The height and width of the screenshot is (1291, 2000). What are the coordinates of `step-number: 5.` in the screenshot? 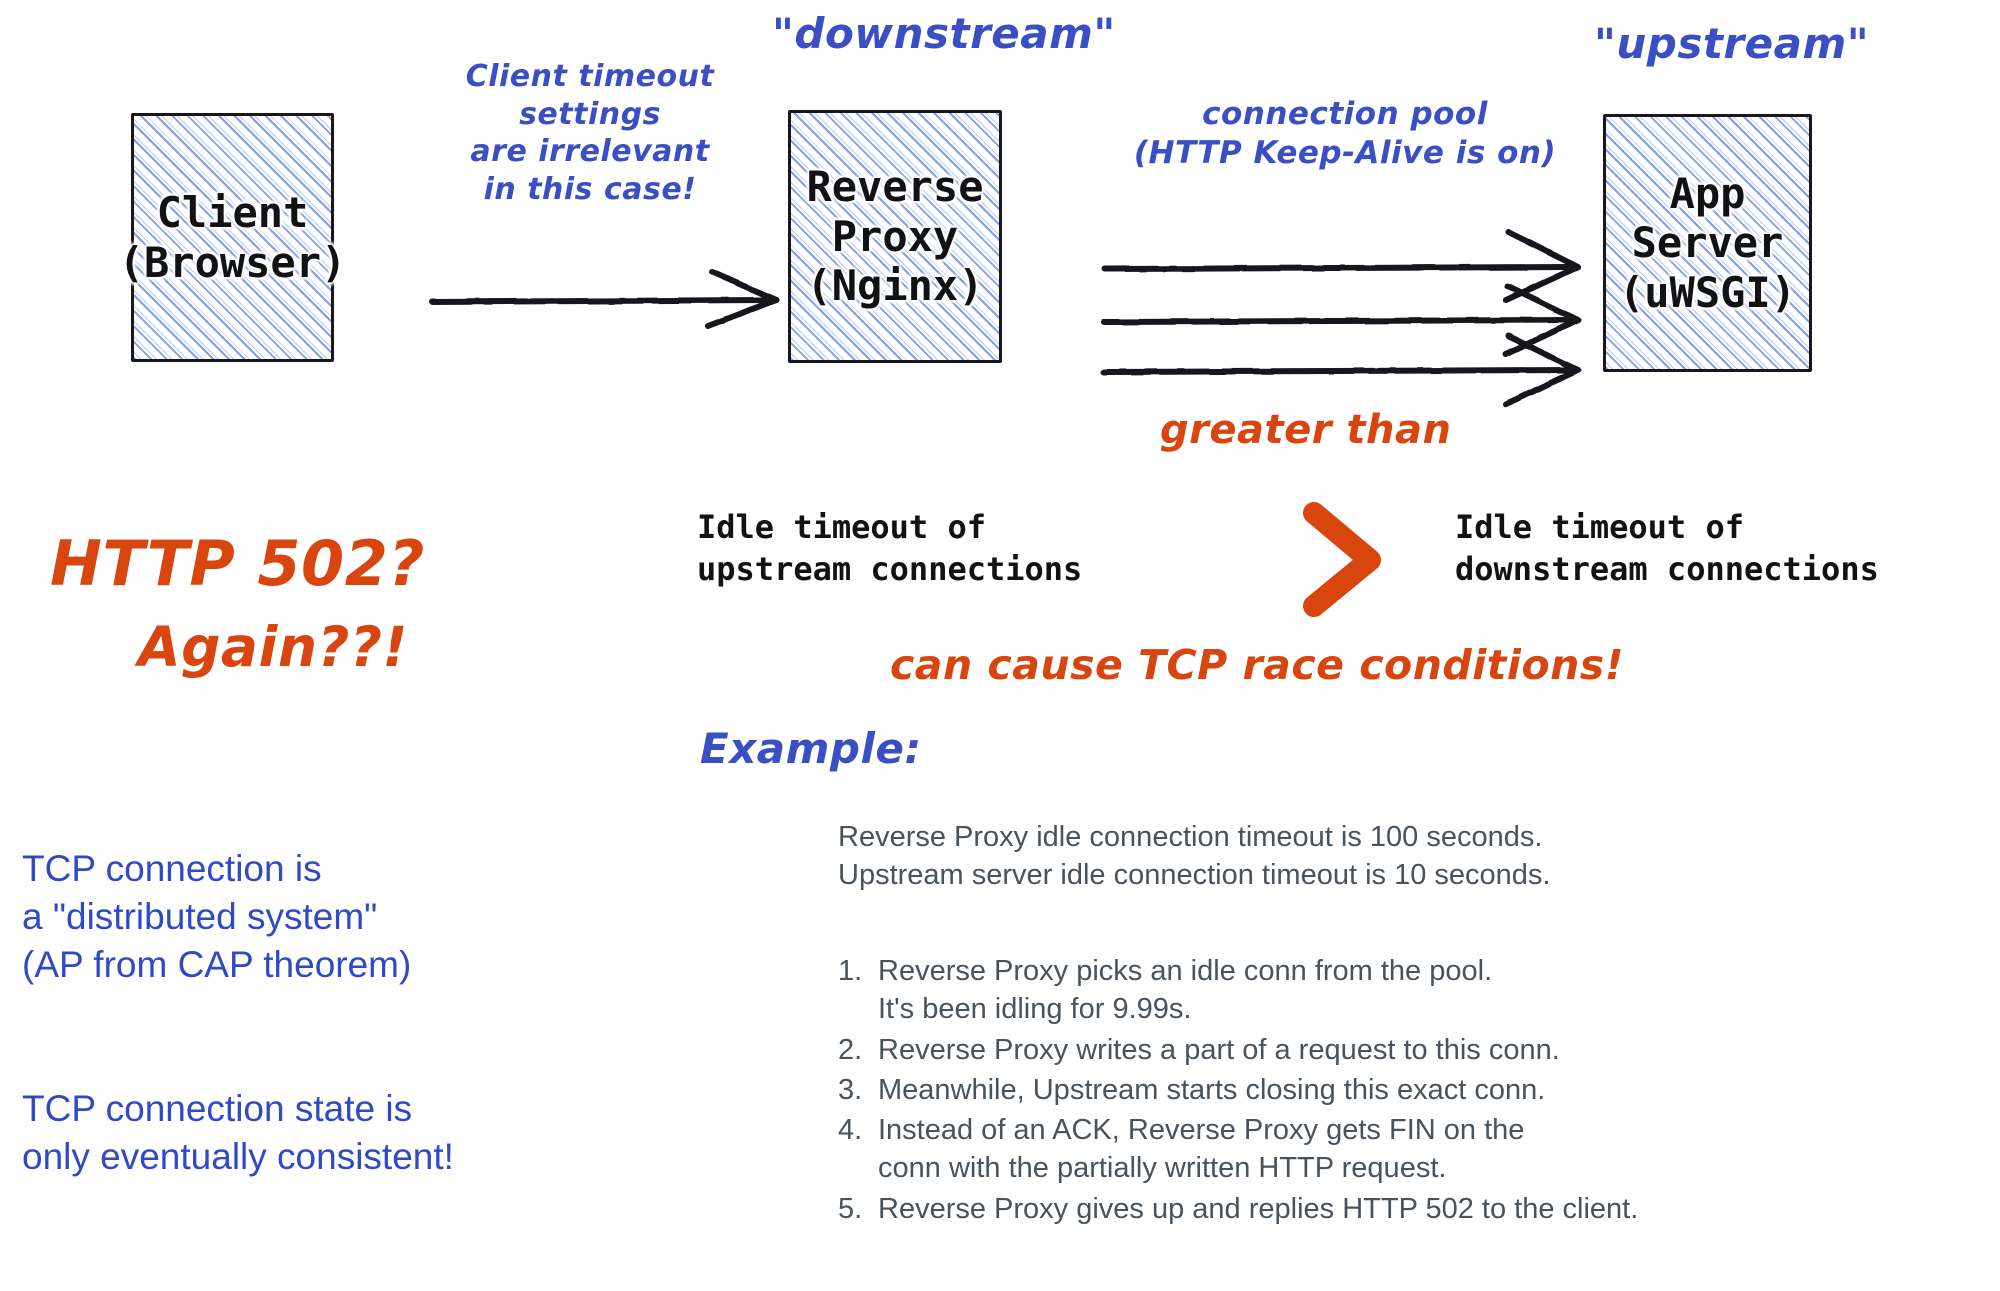 It's located at (850, 1208).